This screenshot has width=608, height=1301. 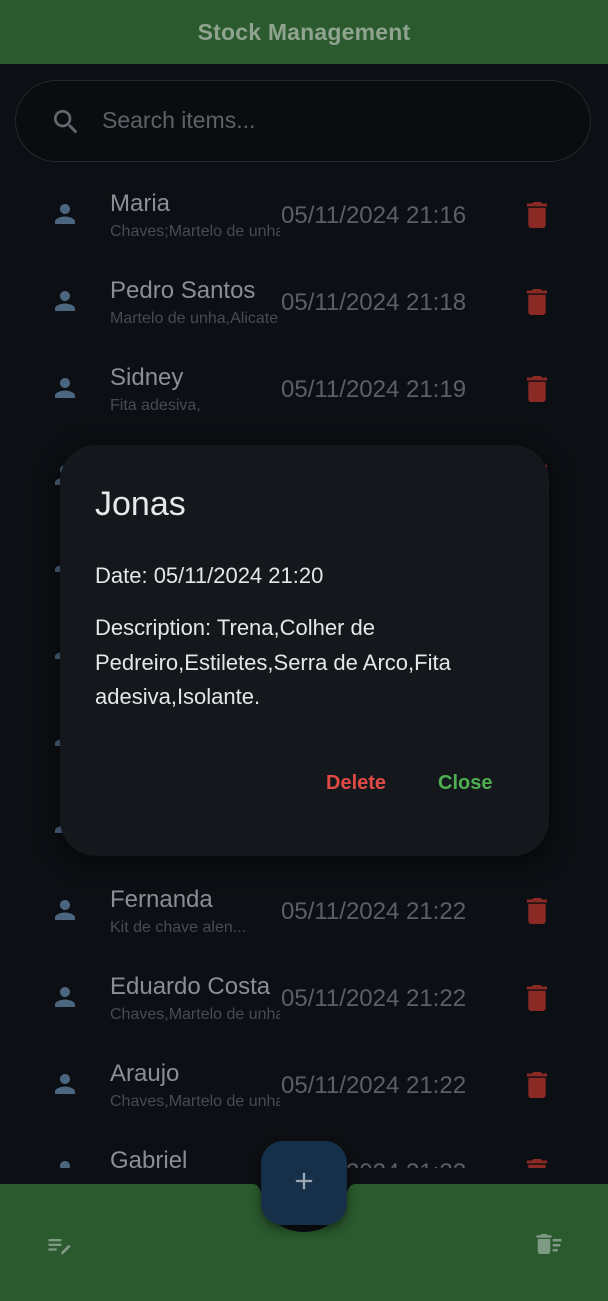 I want to click on search-icon, so click(x=66, y=124).